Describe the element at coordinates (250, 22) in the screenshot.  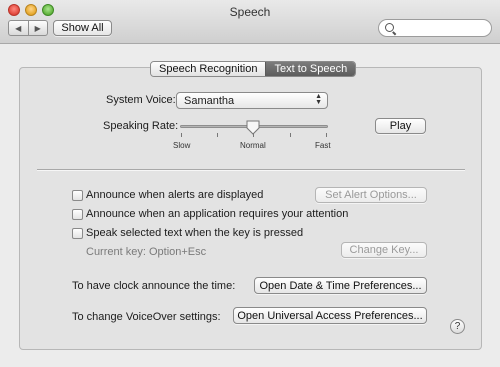
I see `titlebar: Speech ◀ ▶ Show All` at that location.